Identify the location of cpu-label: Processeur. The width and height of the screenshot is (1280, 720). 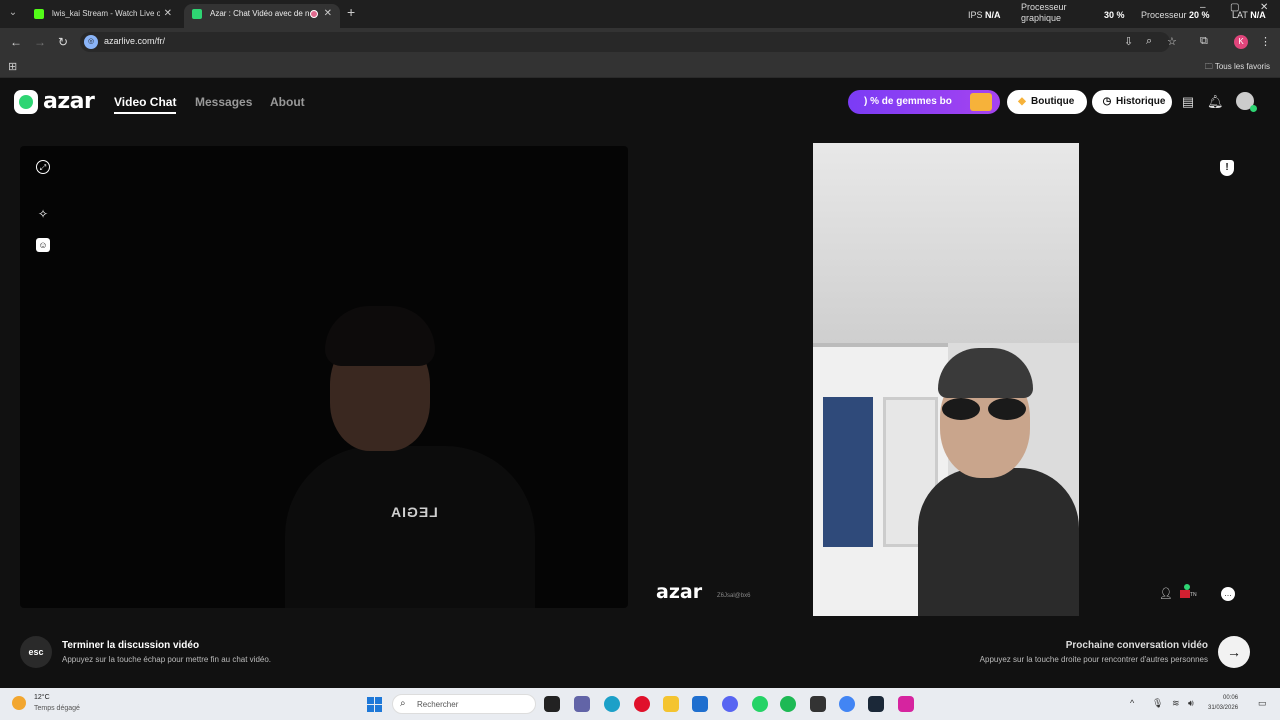
(1164, 15).